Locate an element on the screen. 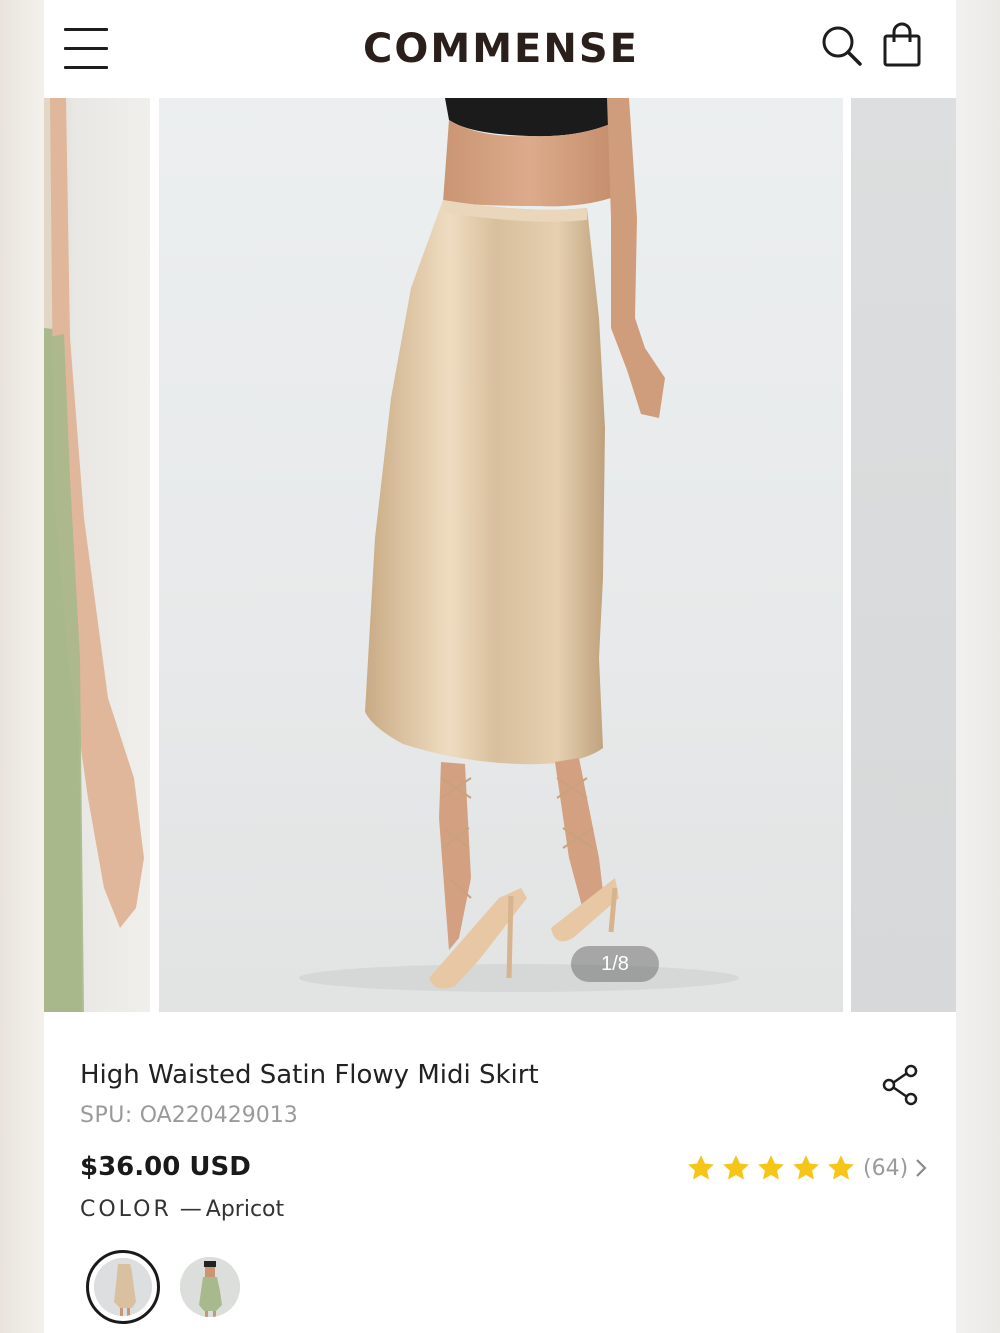 The height and width of the screenshot is (1333, 1000). color-label: COLOR is located at coordinates (126, 1209).